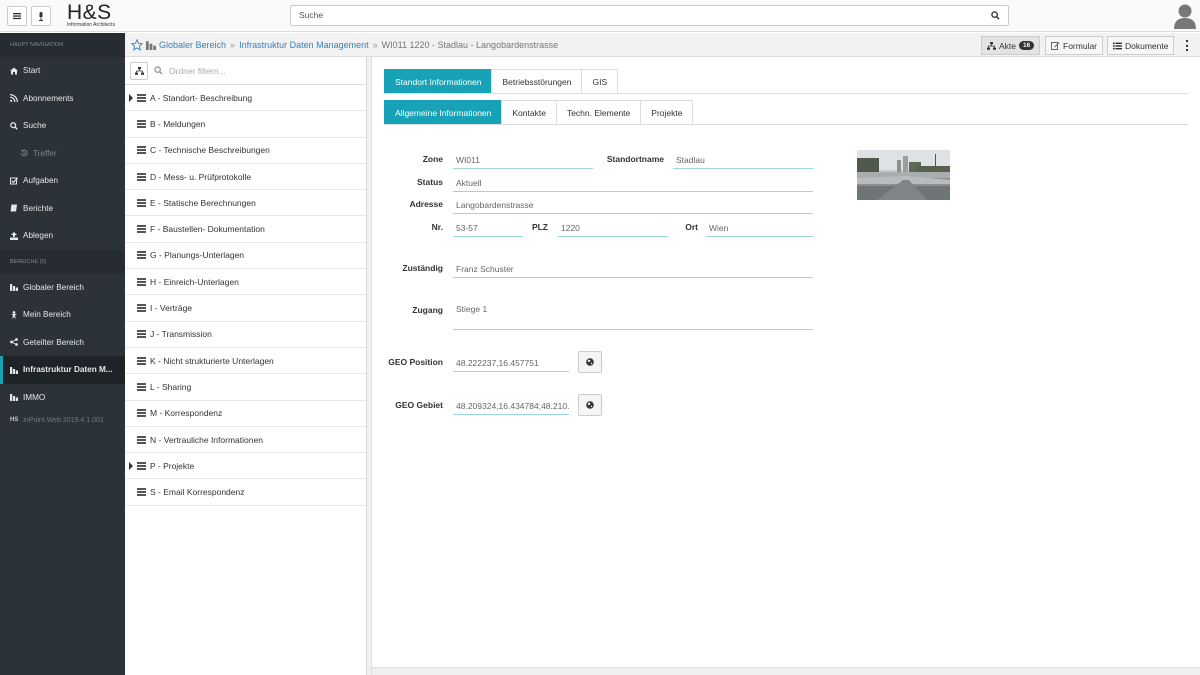  Describe the element at coordinates (14, 235) in the screenshot. I see `upload-icon` at that location.